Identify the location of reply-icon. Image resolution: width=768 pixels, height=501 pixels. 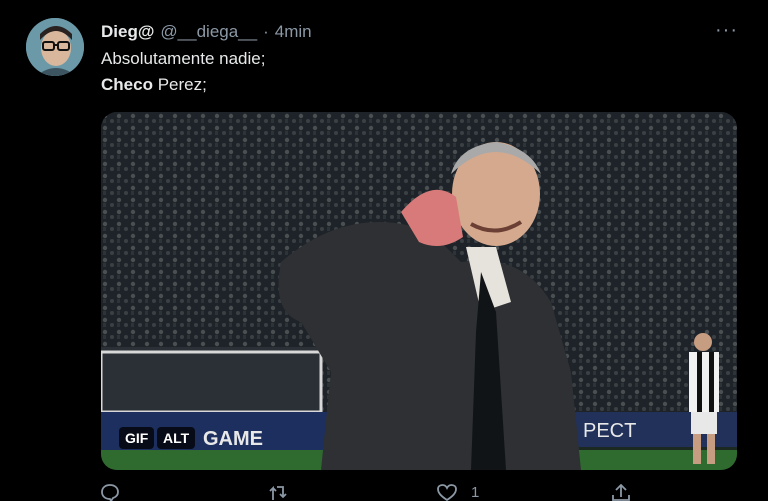
(110, 492).